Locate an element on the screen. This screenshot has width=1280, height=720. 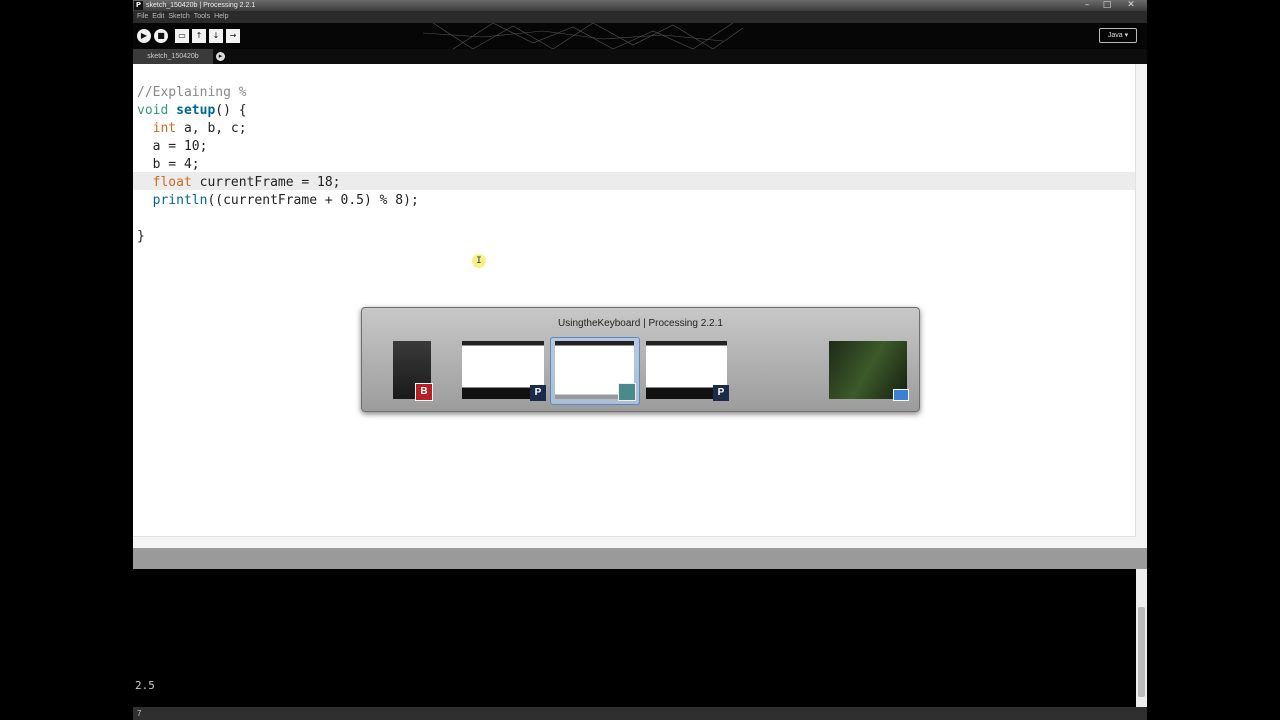
new-button: ▭ is located at coordinates (182, 36).